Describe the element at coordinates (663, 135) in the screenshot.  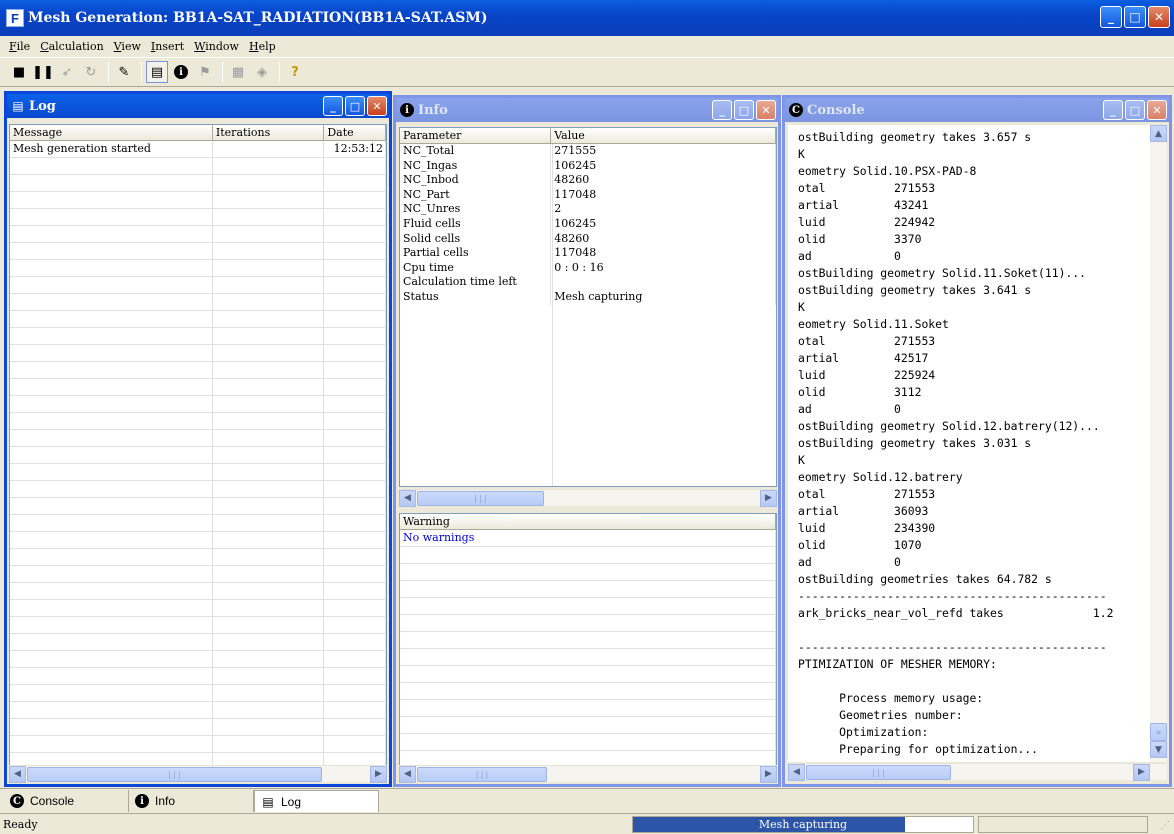
I see `info-column-value: Value` at that location.